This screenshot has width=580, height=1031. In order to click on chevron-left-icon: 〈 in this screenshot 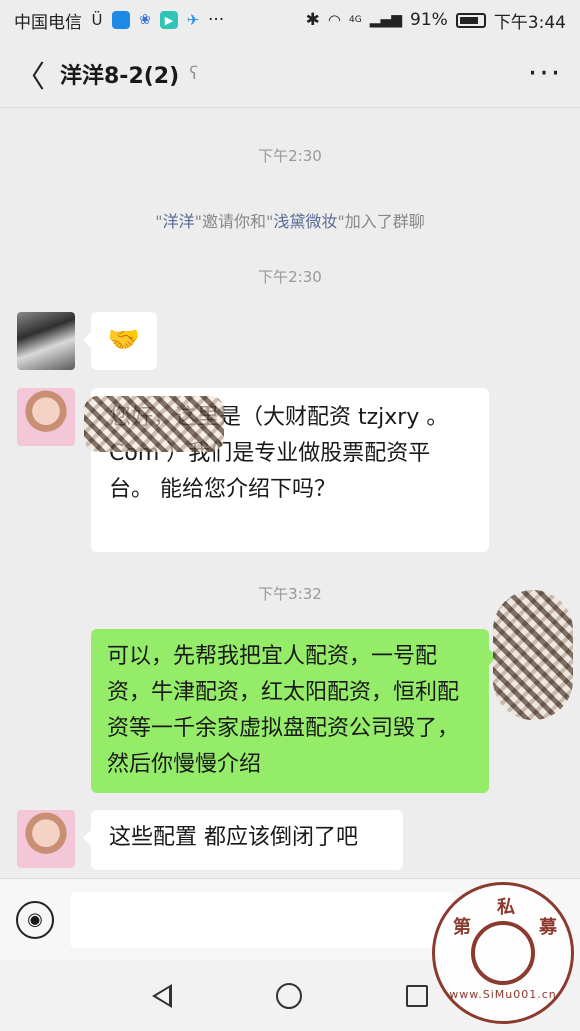, I will do `click(30, 77)`.